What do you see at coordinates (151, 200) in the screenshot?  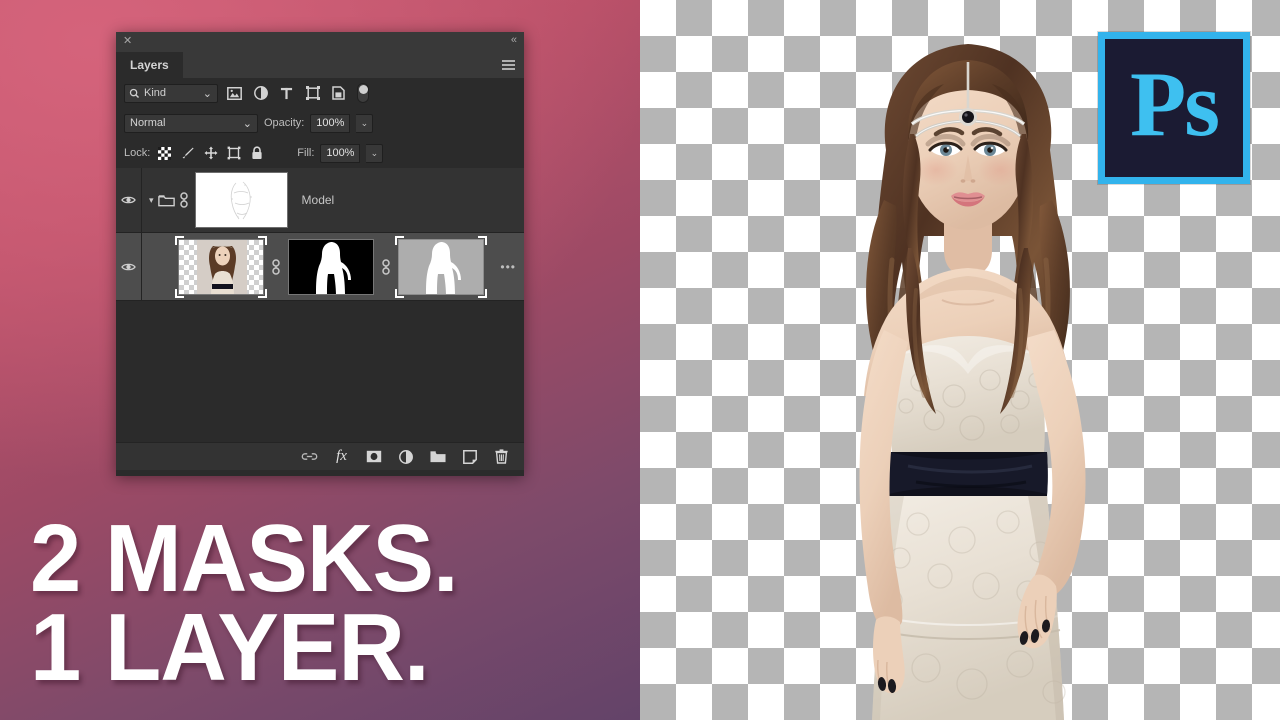 I see `chevron-down-icon: ▾` at bounding box center [151, 200].